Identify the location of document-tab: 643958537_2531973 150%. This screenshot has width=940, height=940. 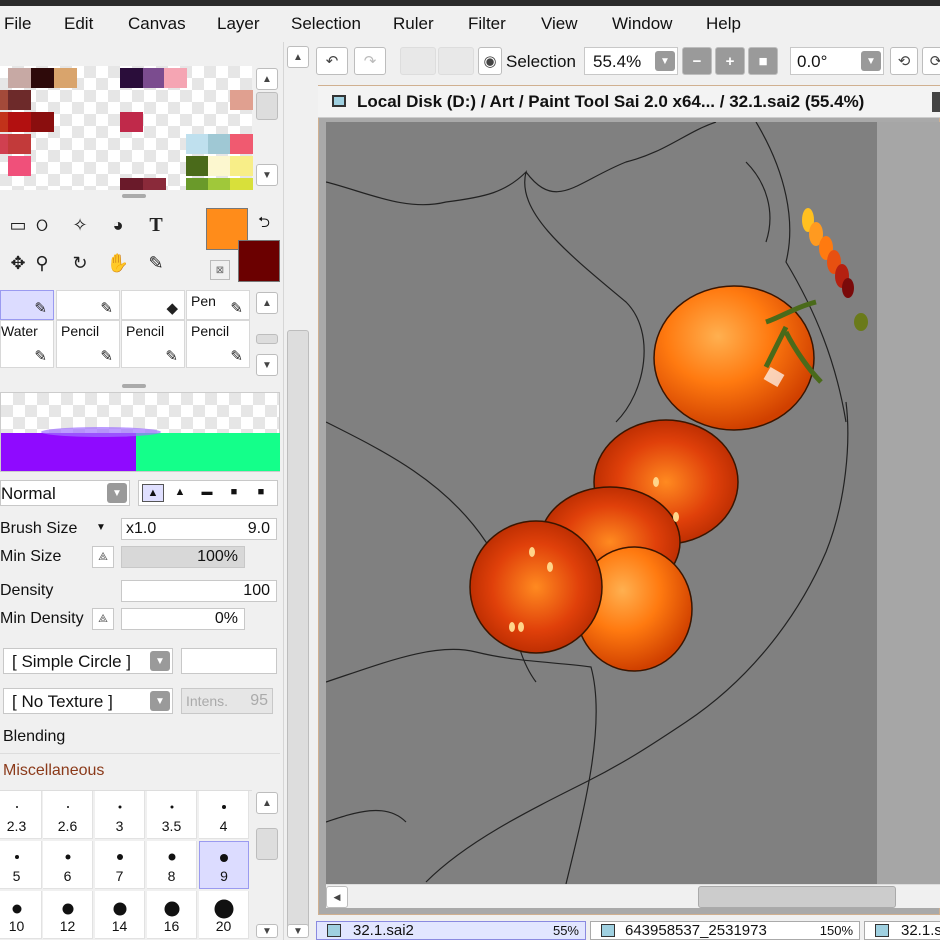
(725, 930).